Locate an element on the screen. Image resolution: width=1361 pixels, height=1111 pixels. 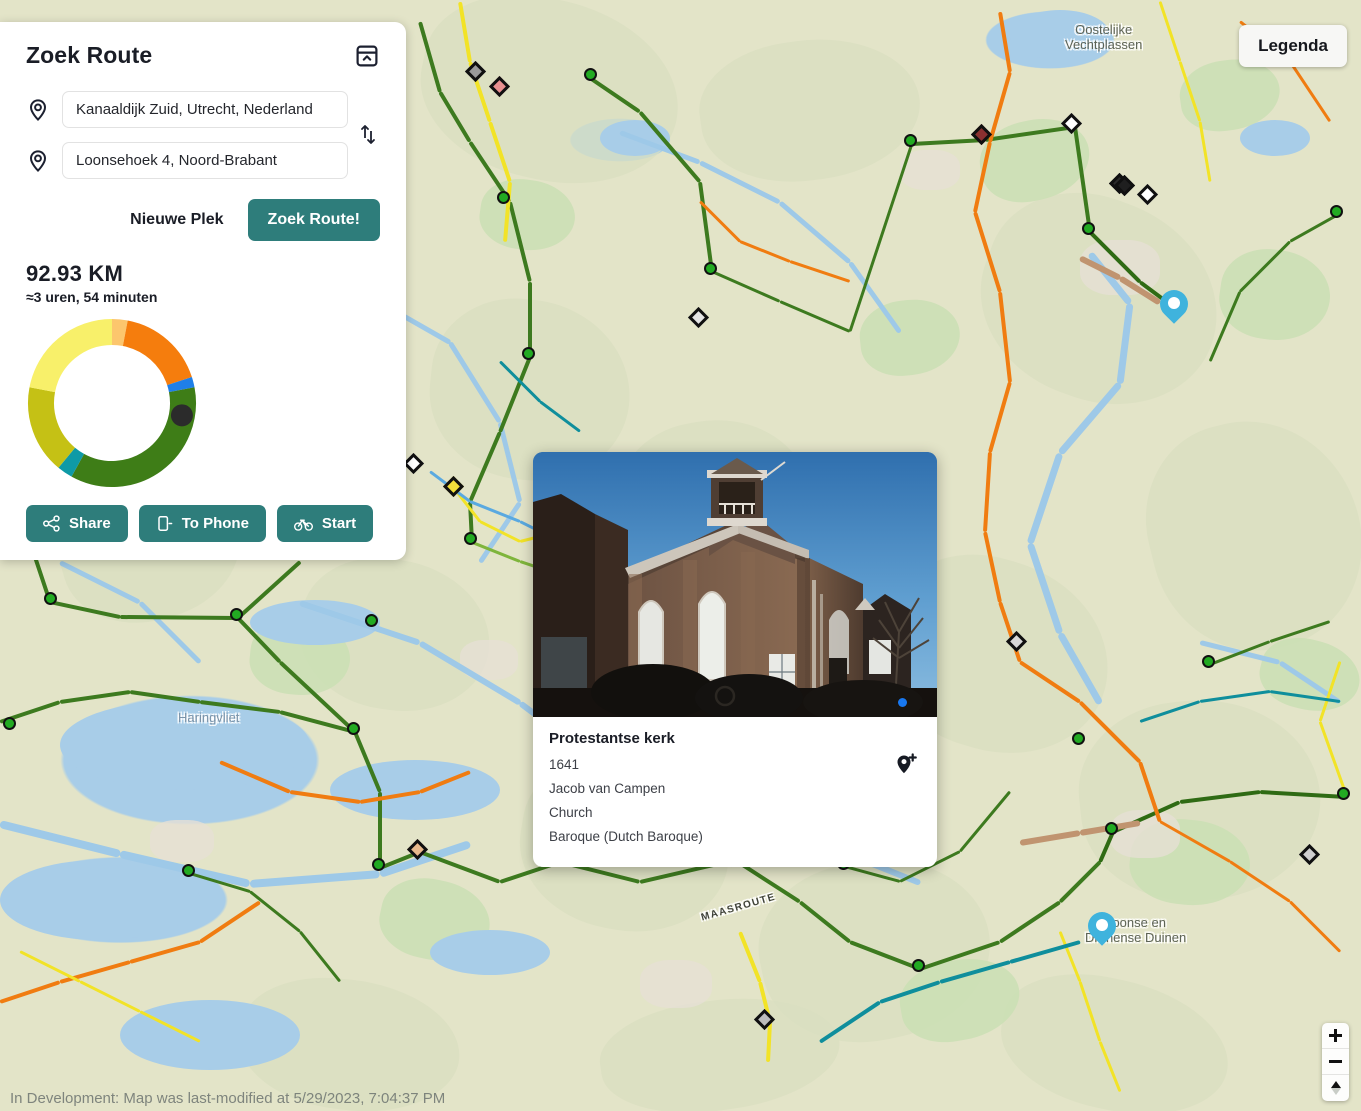
legend-button: Legenda is located at coordinates (1293, 46).